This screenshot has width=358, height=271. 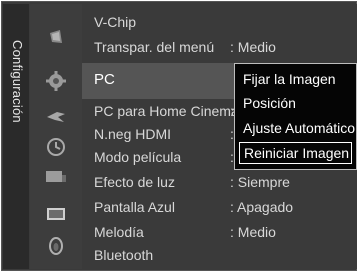 What do you see at coordinates (295, 103) in the screenshot?
I see `popup-item-position: Posición` at bounding box center [295, 103].